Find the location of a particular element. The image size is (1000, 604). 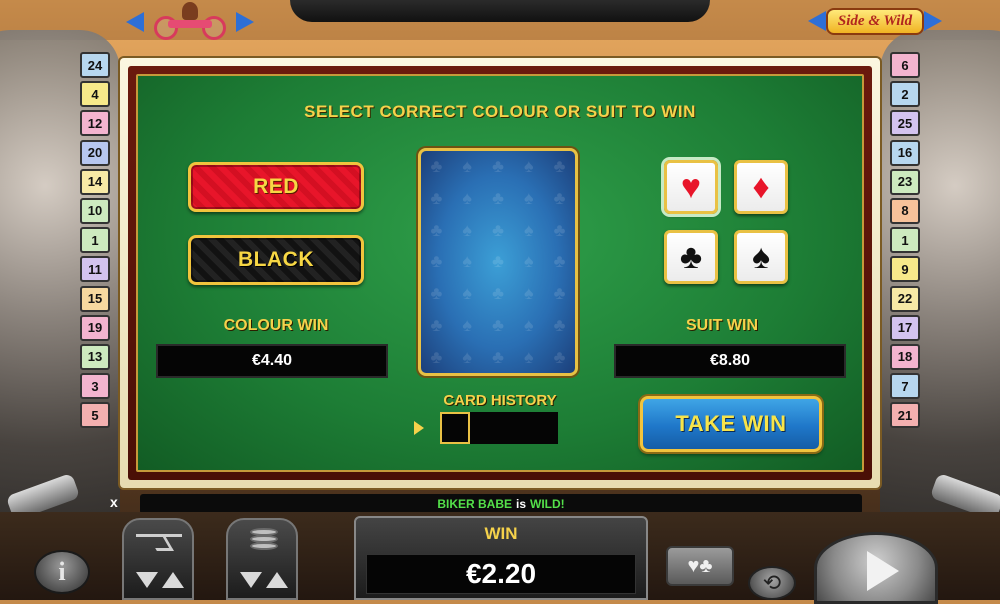

black-button: BLACK is located at coordinates (276, 260).